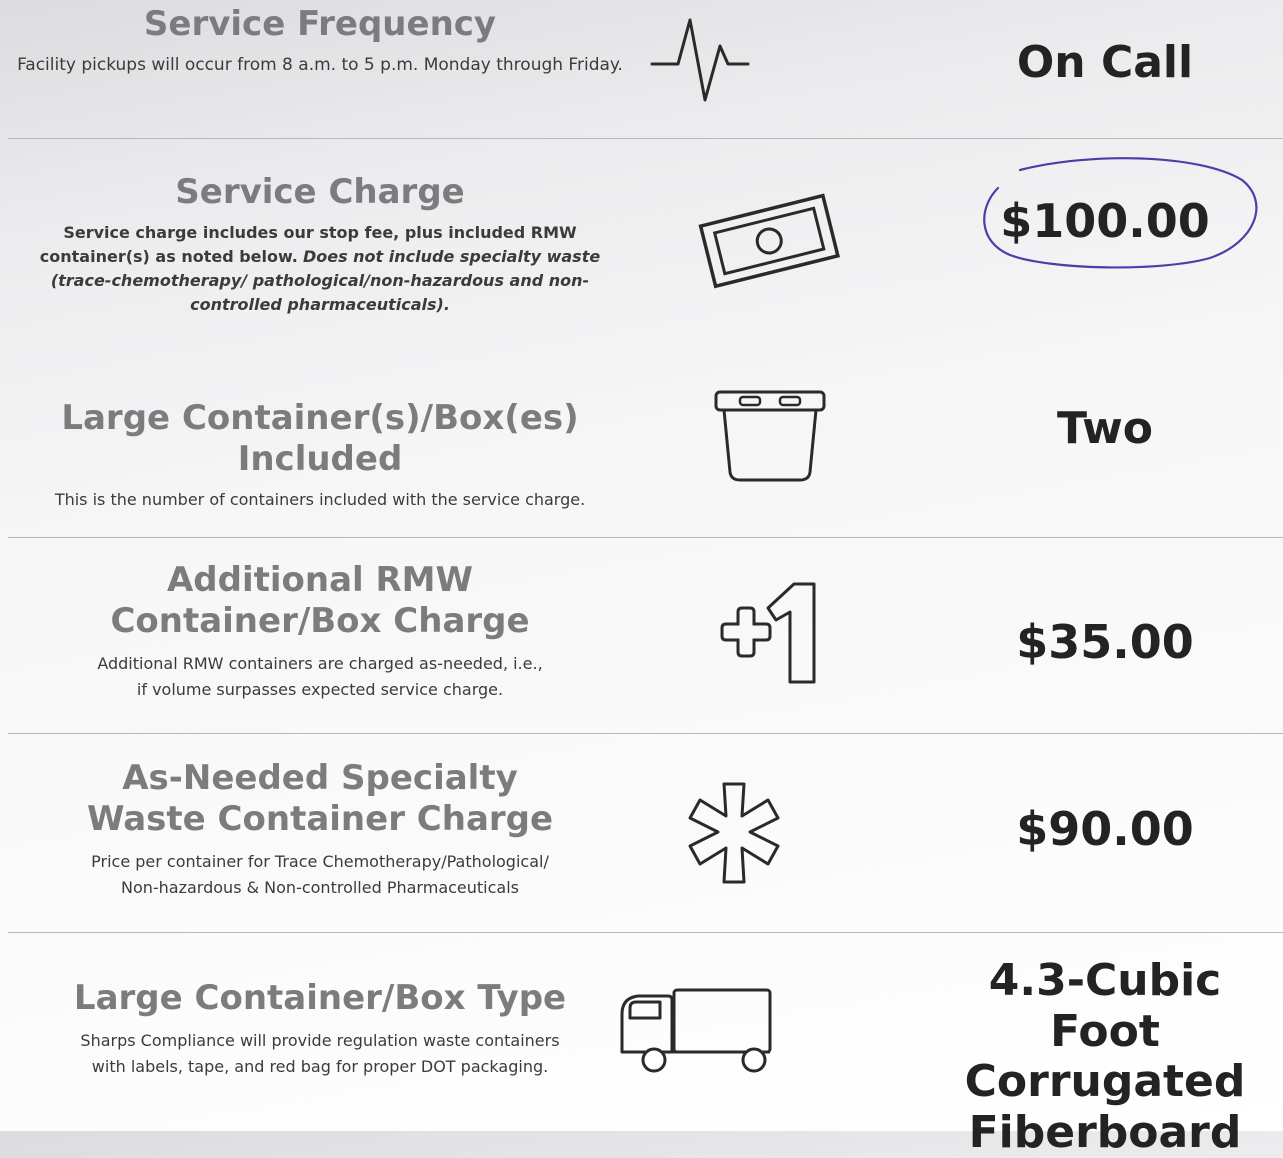 The width and height of the screenshot is (1283, 1158). Describe the element at coordinates (1105, 829) in the screenshot. I see `specialty-waste-value: $90.00` at that location.